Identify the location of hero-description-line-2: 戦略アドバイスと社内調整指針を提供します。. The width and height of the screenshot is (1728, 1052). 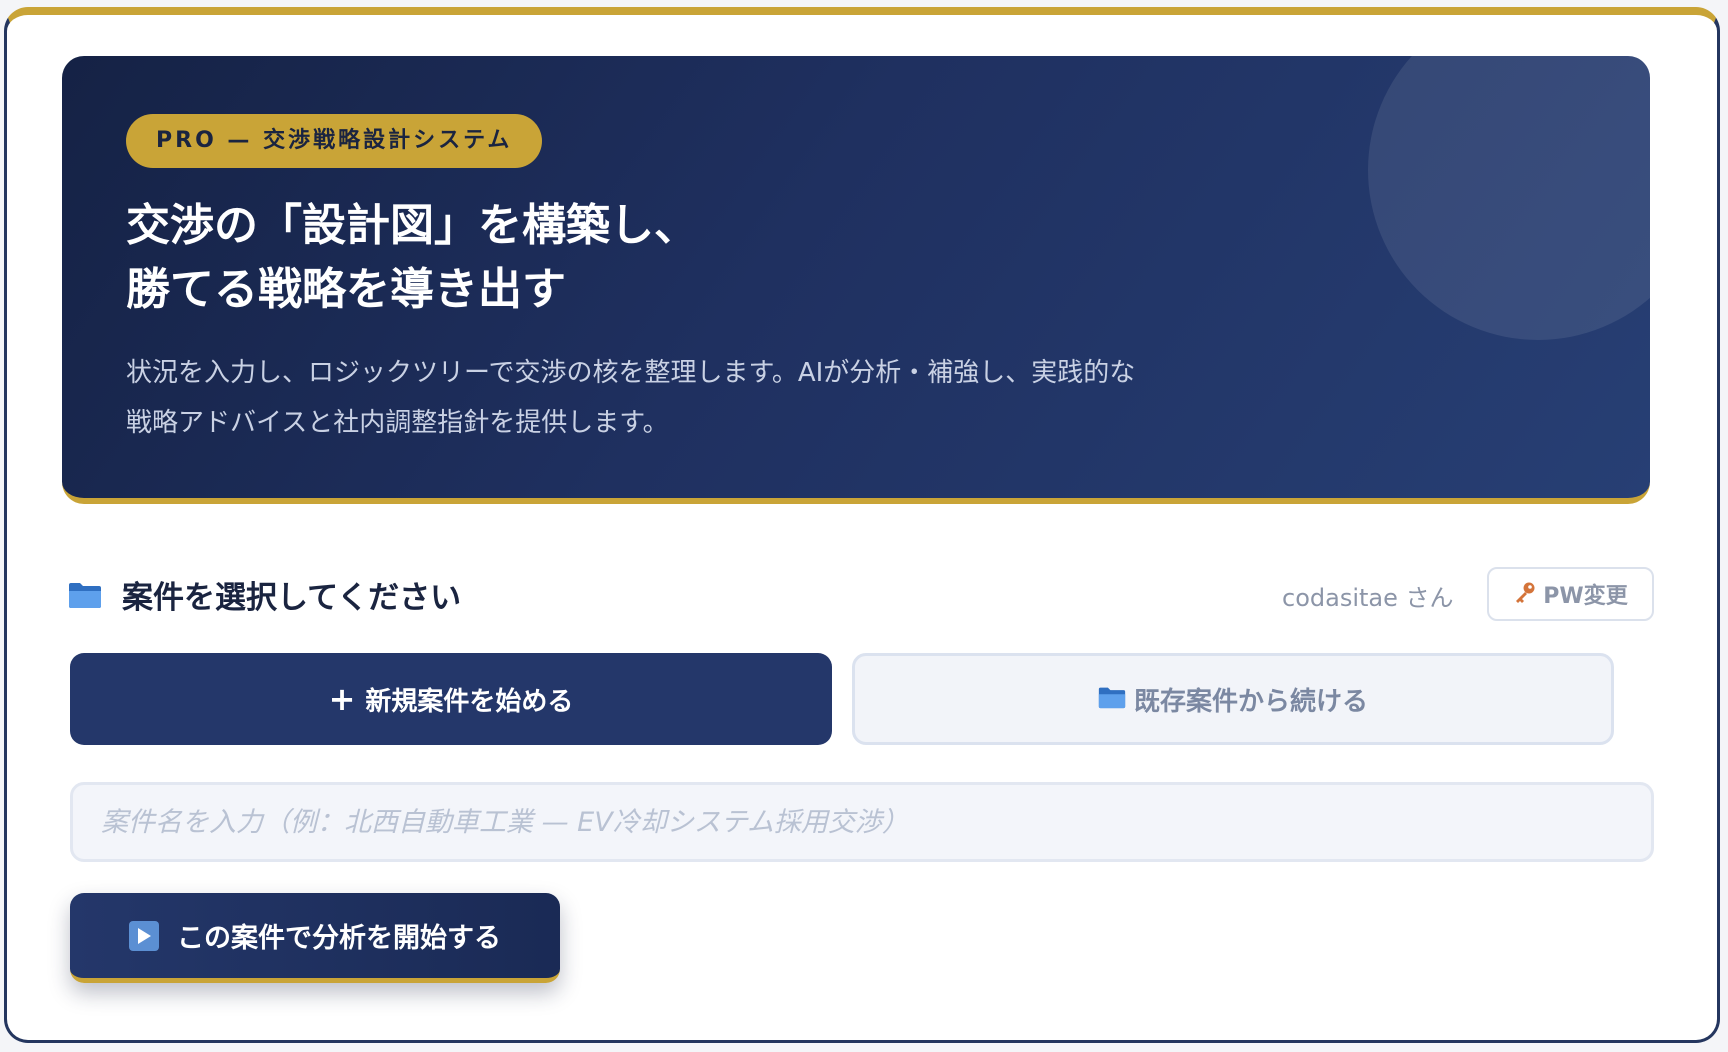
(397, 423).